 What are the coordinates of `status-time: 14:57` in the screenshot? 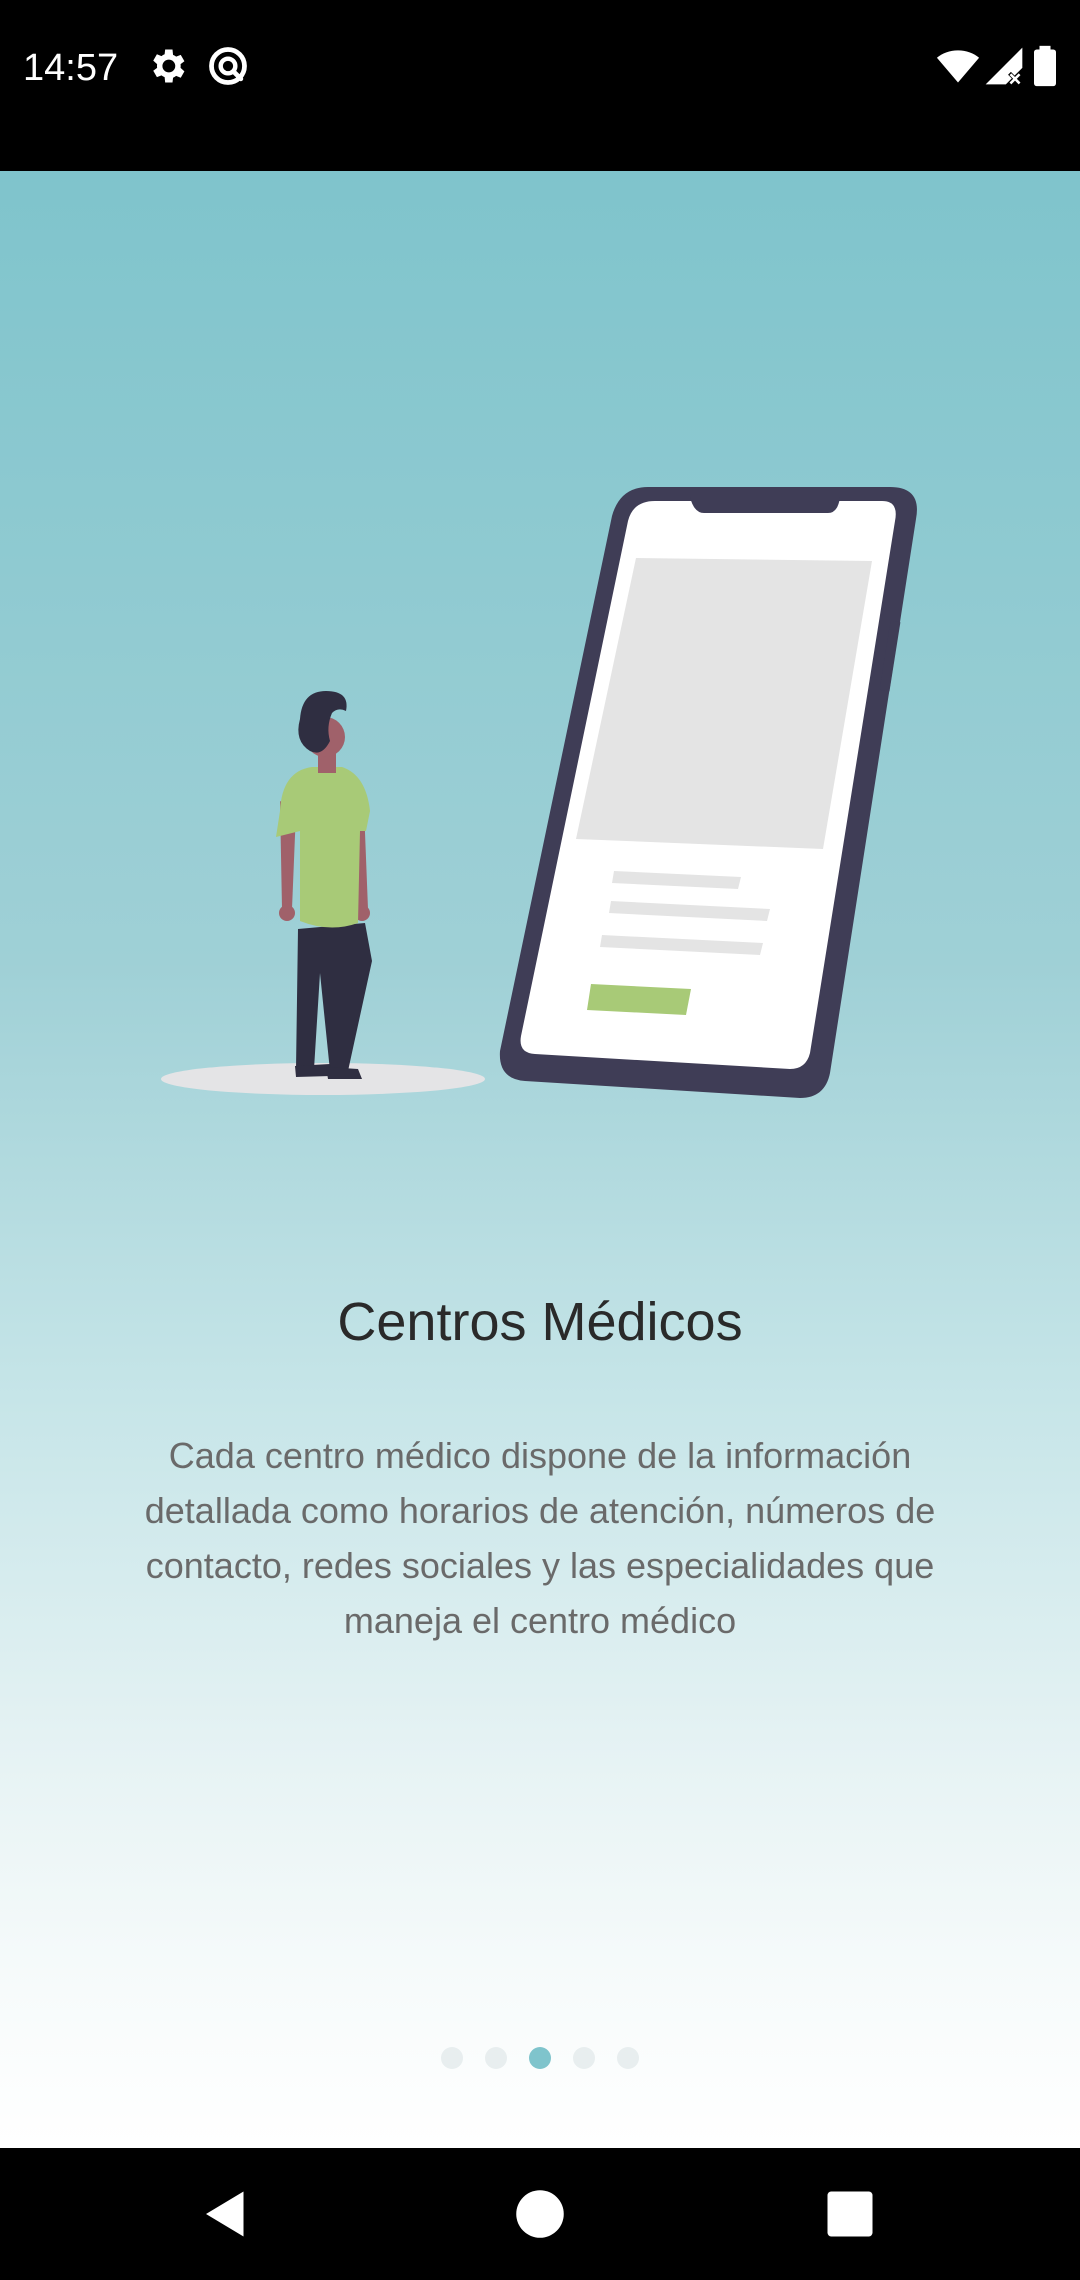 It's located at (71, 68).